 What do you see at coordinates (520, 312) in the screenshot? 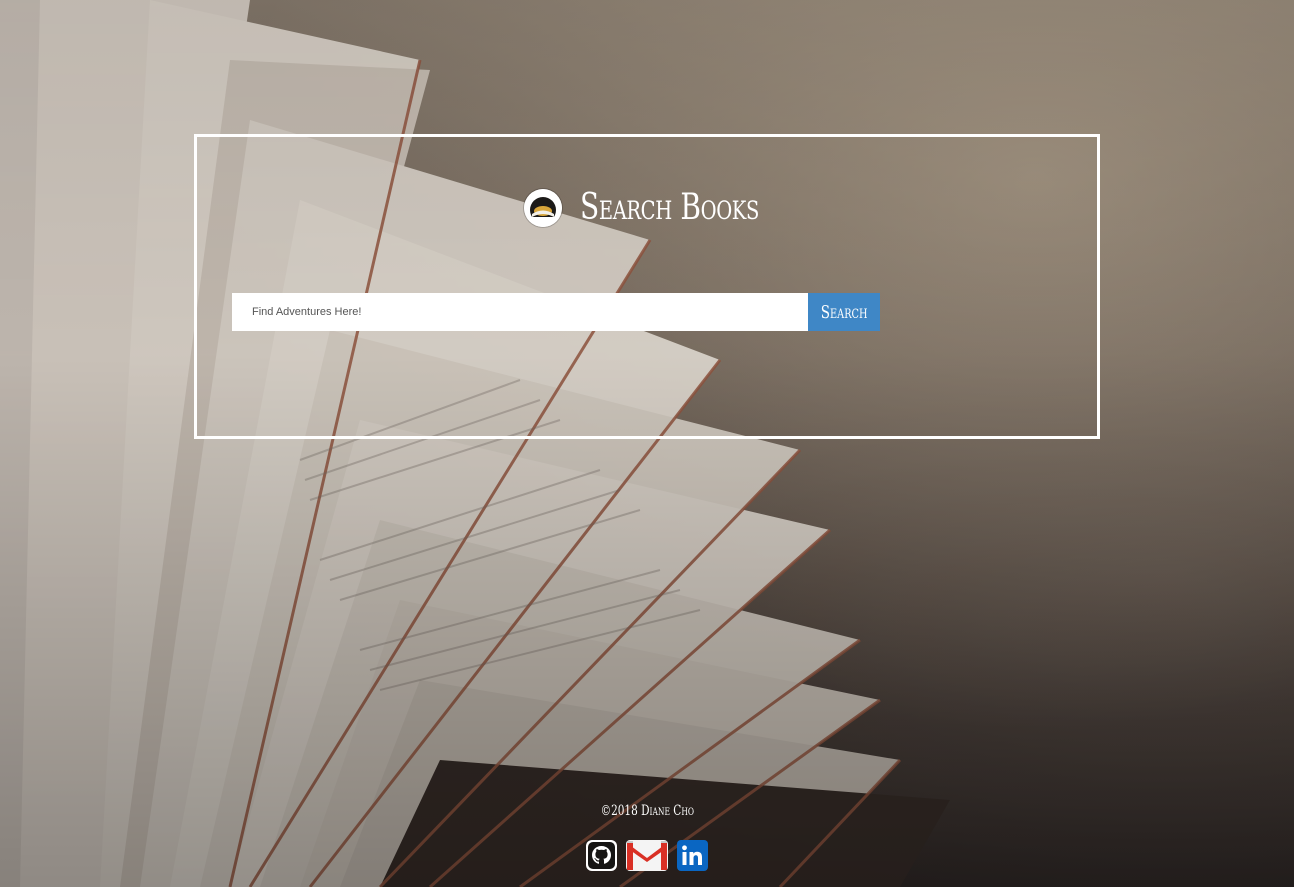
I see `search-input` at bounding box center [520, 312].